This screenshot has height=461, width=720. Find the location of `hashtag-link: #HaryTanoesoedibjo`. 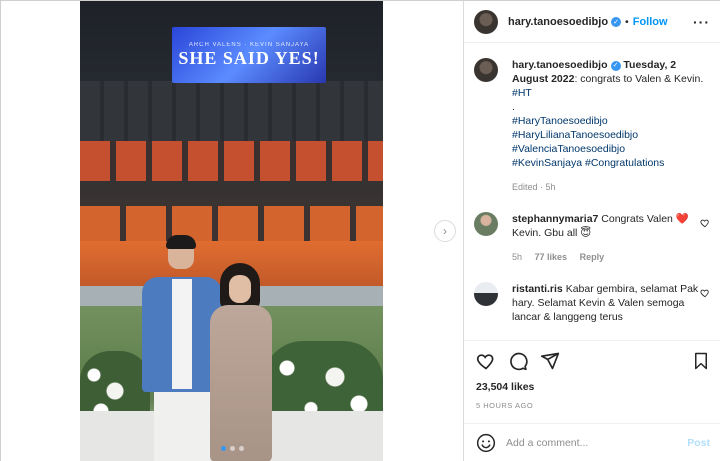

hashtag-link: #HaryTanoesoedibjo is located at coordinates (612, 121).